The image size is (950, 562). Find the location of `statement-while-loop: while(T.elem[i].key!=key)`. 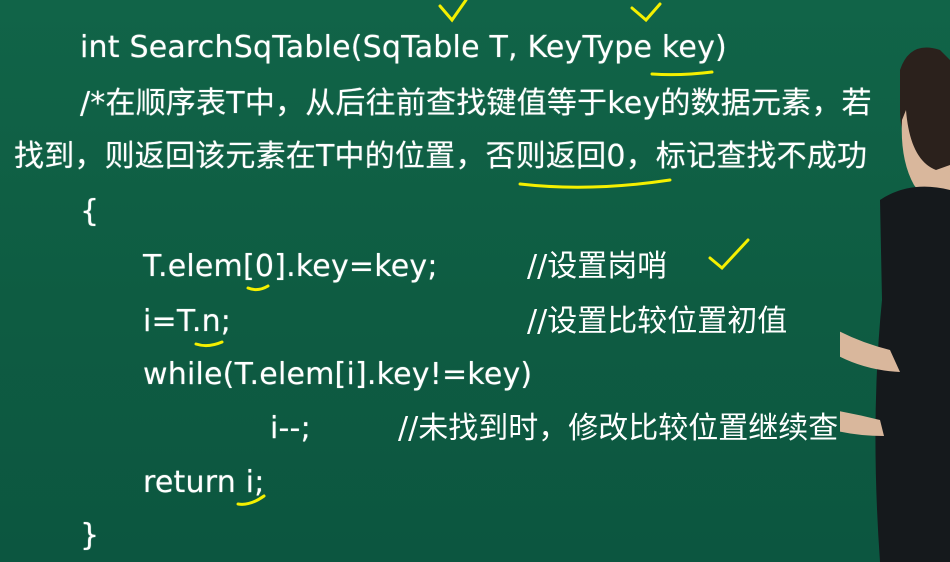

statement-while-loop: while(T.elem[i].key!=key) is located at coordinates (338, 374).